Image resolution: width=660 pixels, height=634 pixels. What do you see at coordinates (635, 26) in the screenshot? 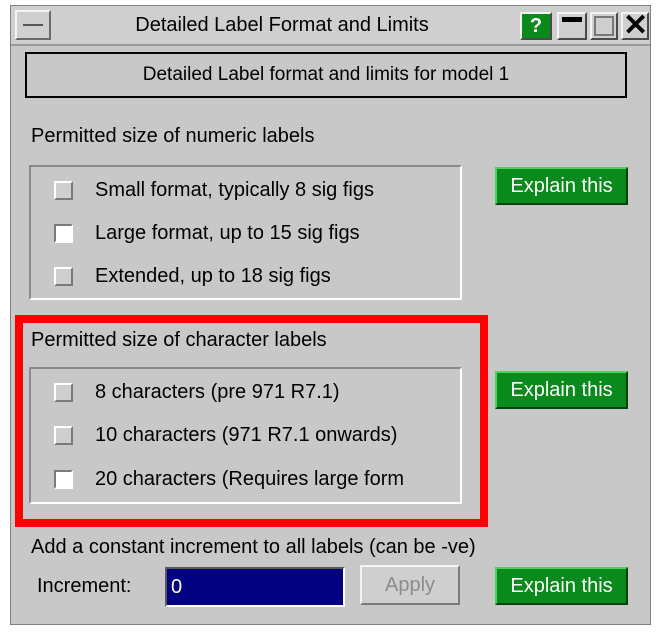
I see `close-button: ✕` at bounding box center [635, 26].